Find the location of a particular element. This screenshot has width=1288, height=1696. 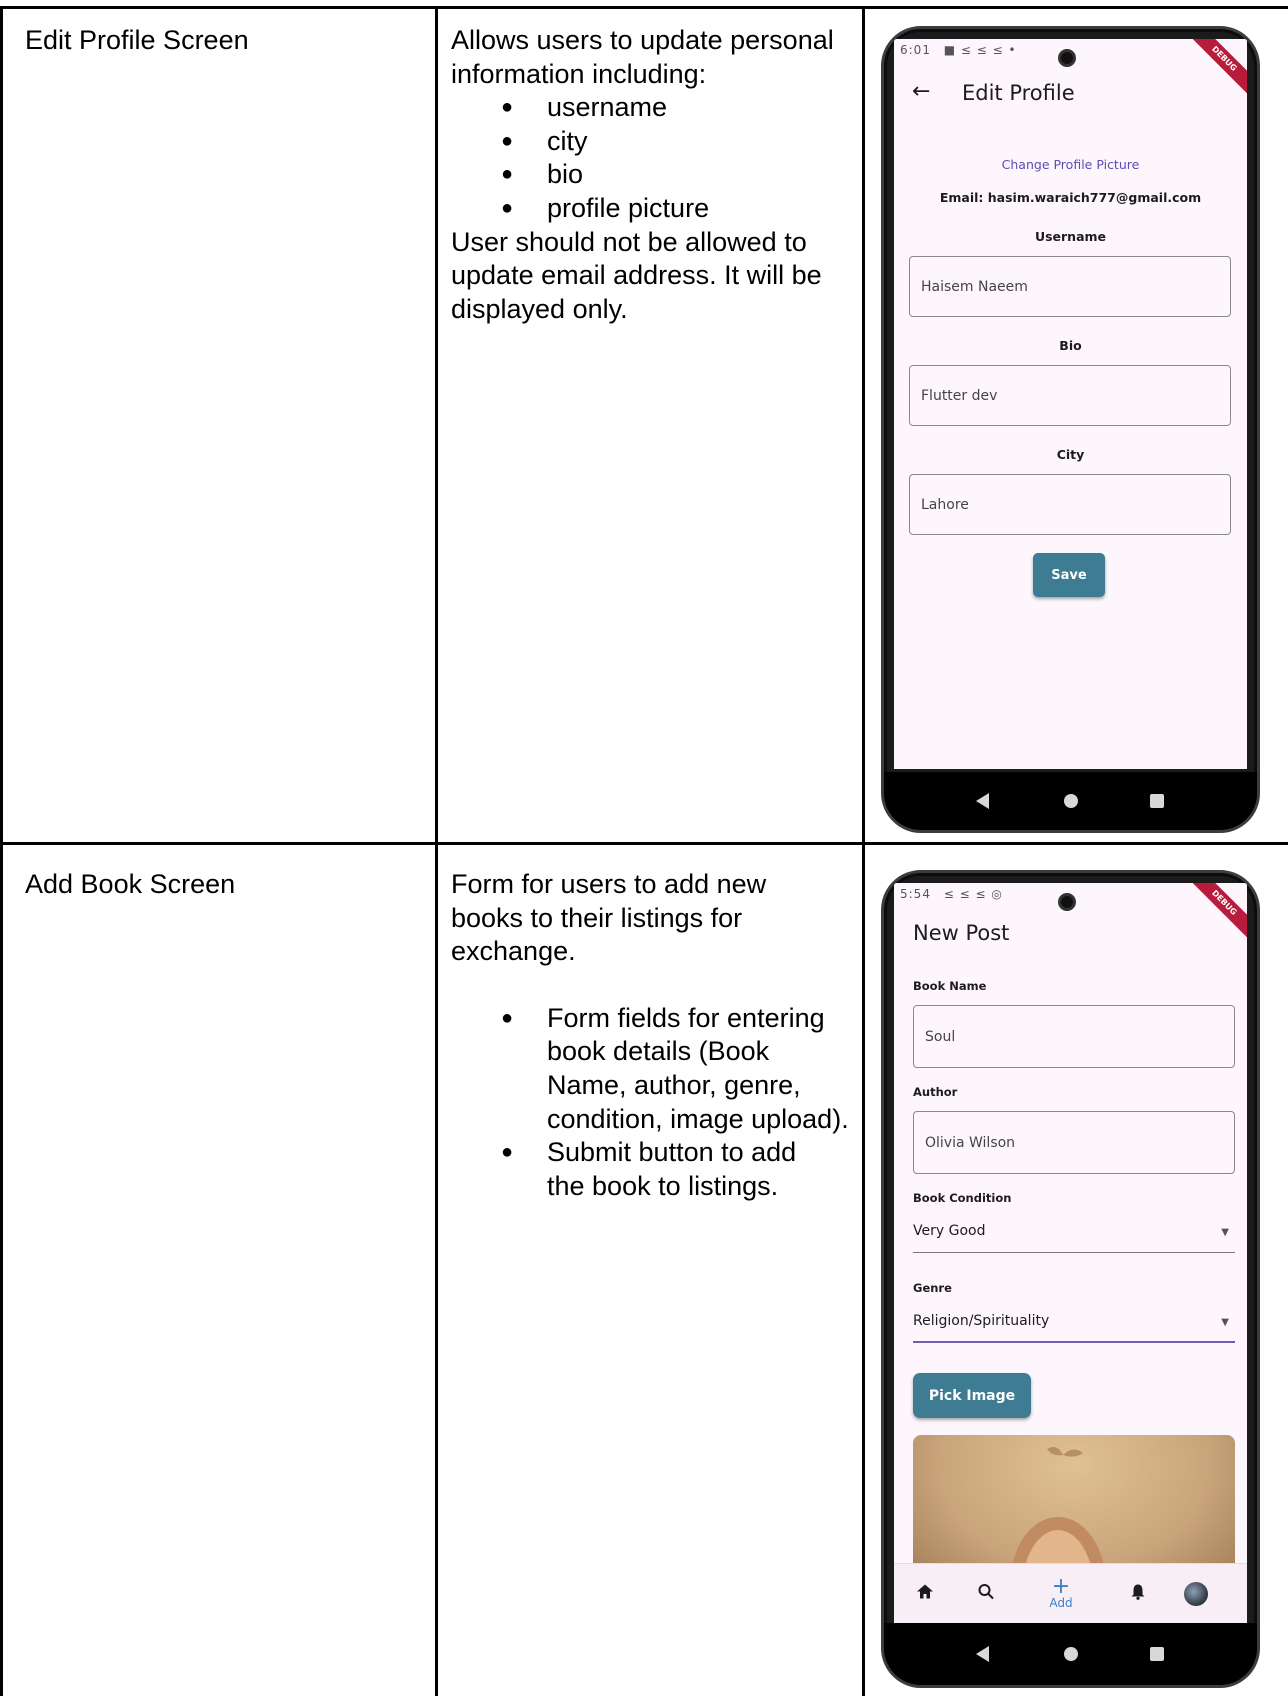

status-time: 5:54 is located at coordinates (915, 894).